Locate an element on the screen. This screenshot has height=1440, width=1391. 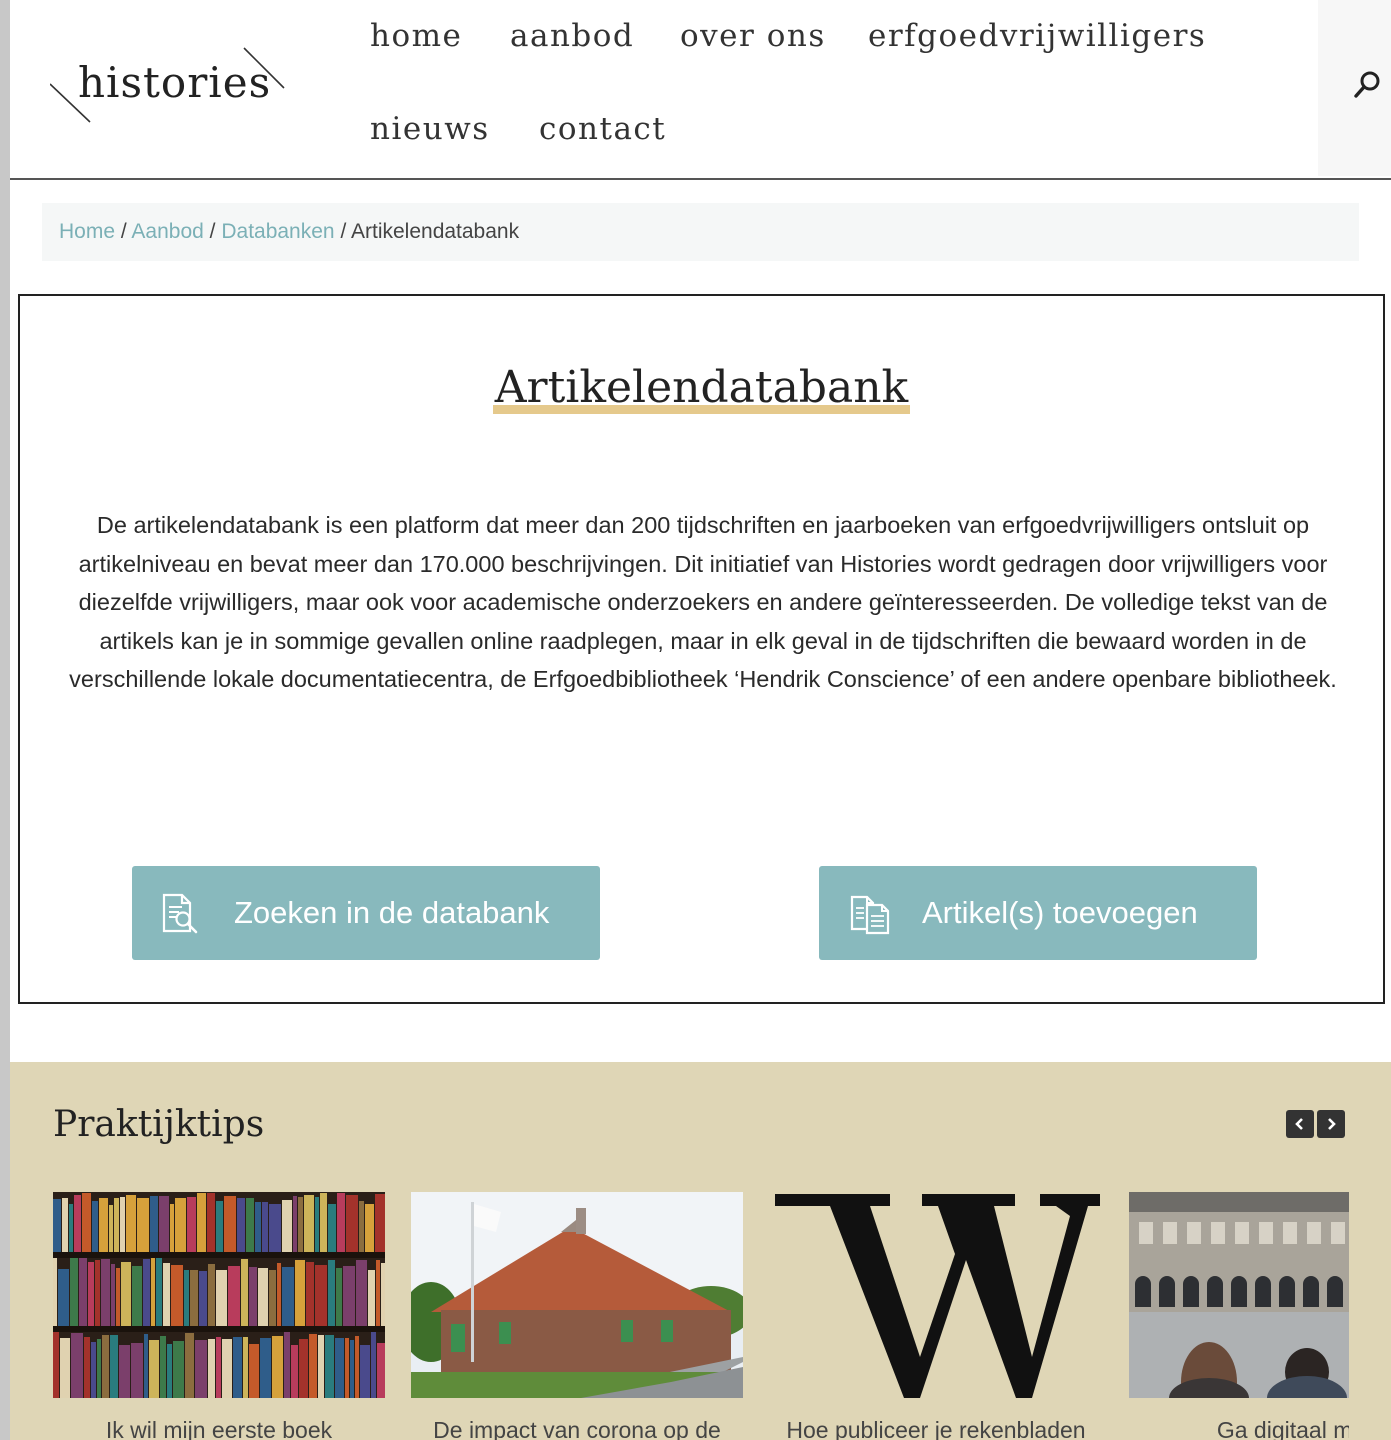
tip-card: Ik wil mijn eerste boek is located at coordinates (219, 1316).